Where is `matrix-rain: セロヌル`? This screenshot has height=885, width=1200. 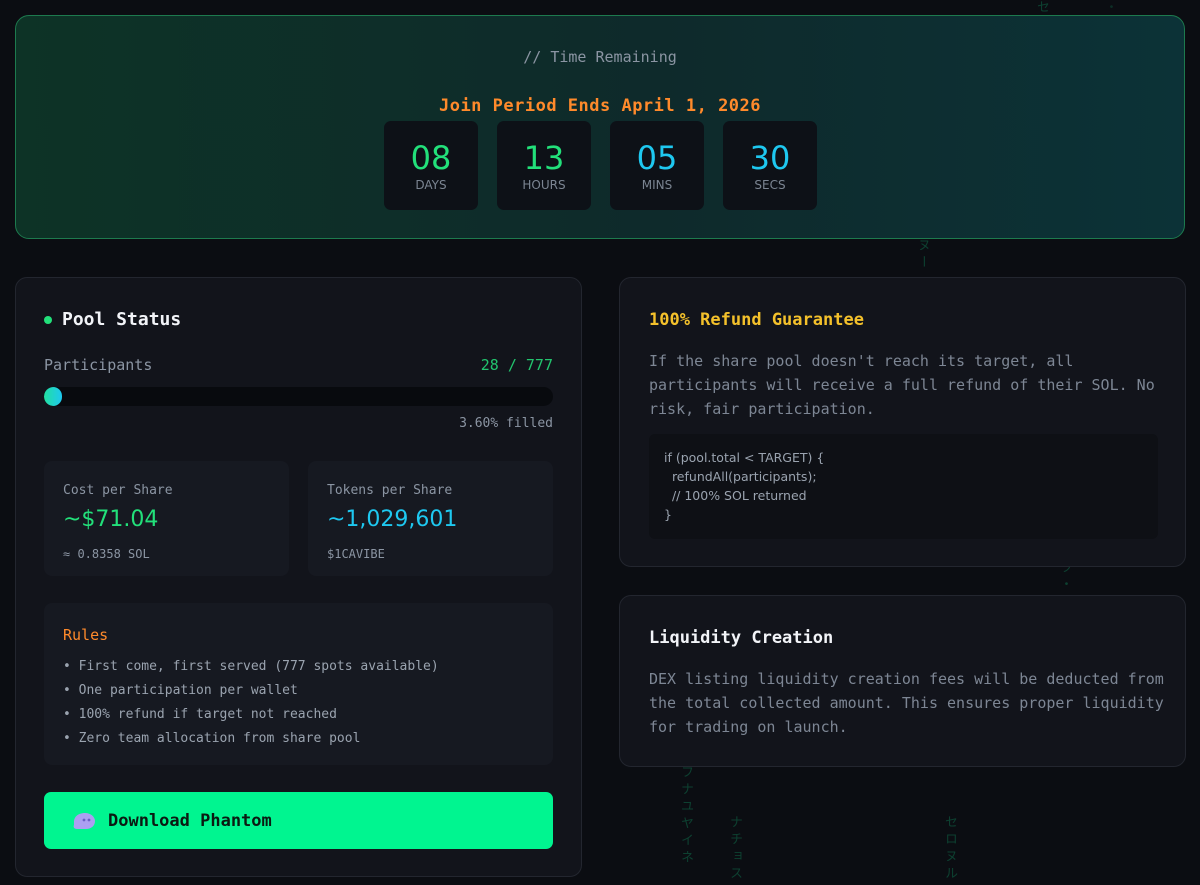 matrix-rain: セロヌル is located at coordinates (949, 849).